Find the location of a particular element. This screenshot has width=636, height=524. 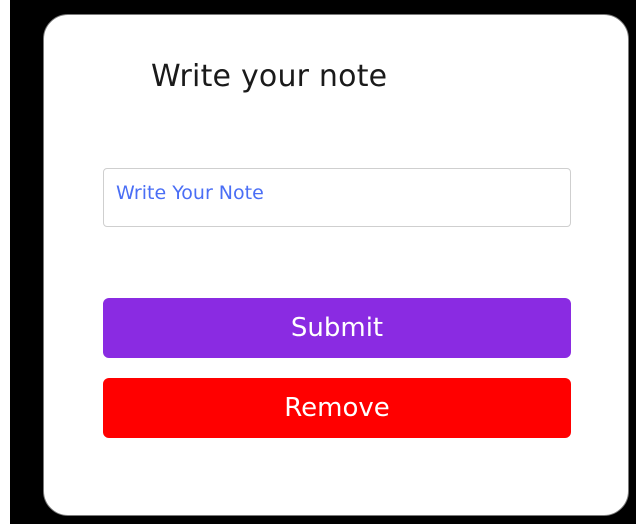

left-edge-strip is located at coordinates (5, 262).